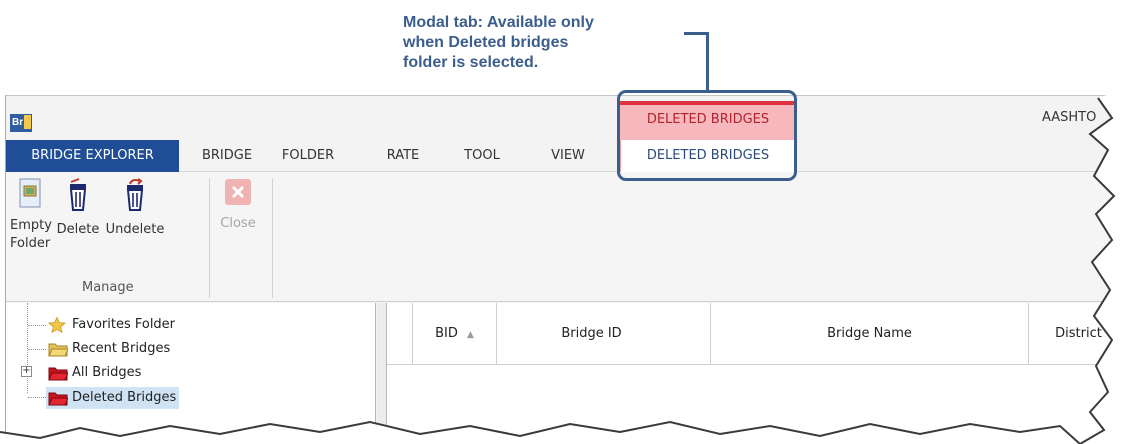 This screenshot has width=1121, height=444. What do you see at coordinates (78, 229) in the screenshot?
I see `delete-label: Delete` at bounding box center [78, 229].